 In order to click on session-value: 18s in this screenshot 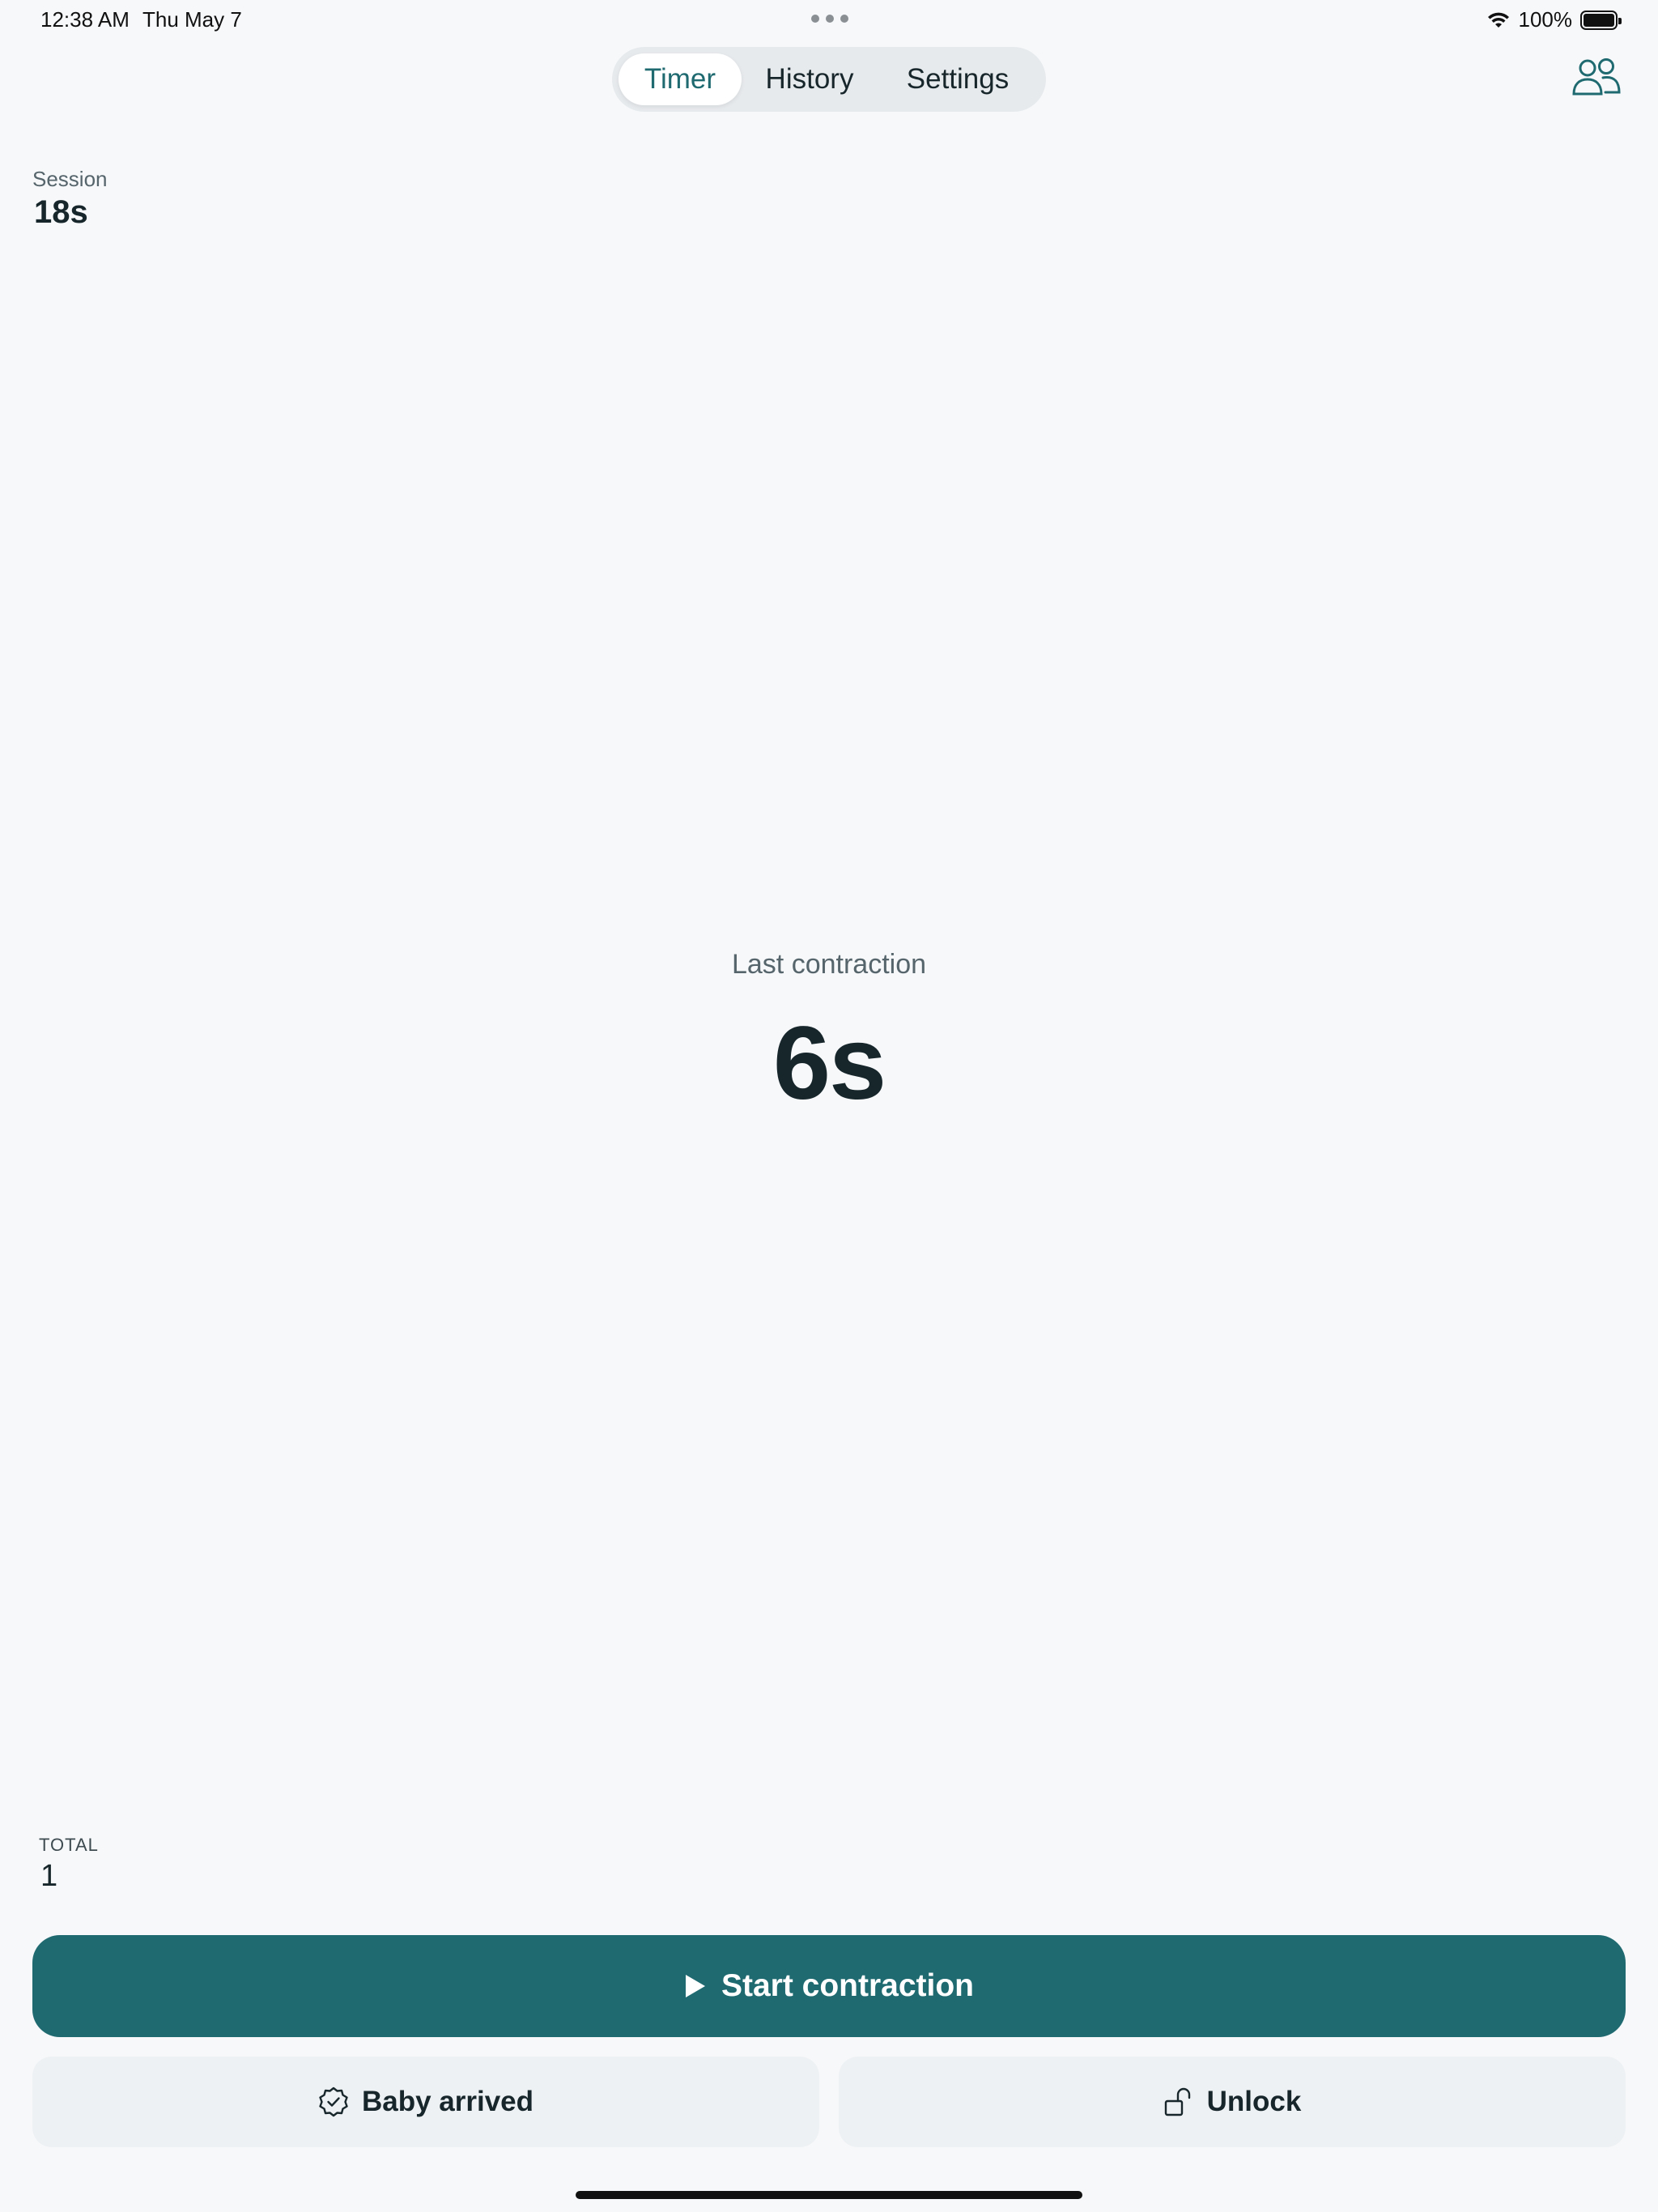, I will do `click(61, 212)`.